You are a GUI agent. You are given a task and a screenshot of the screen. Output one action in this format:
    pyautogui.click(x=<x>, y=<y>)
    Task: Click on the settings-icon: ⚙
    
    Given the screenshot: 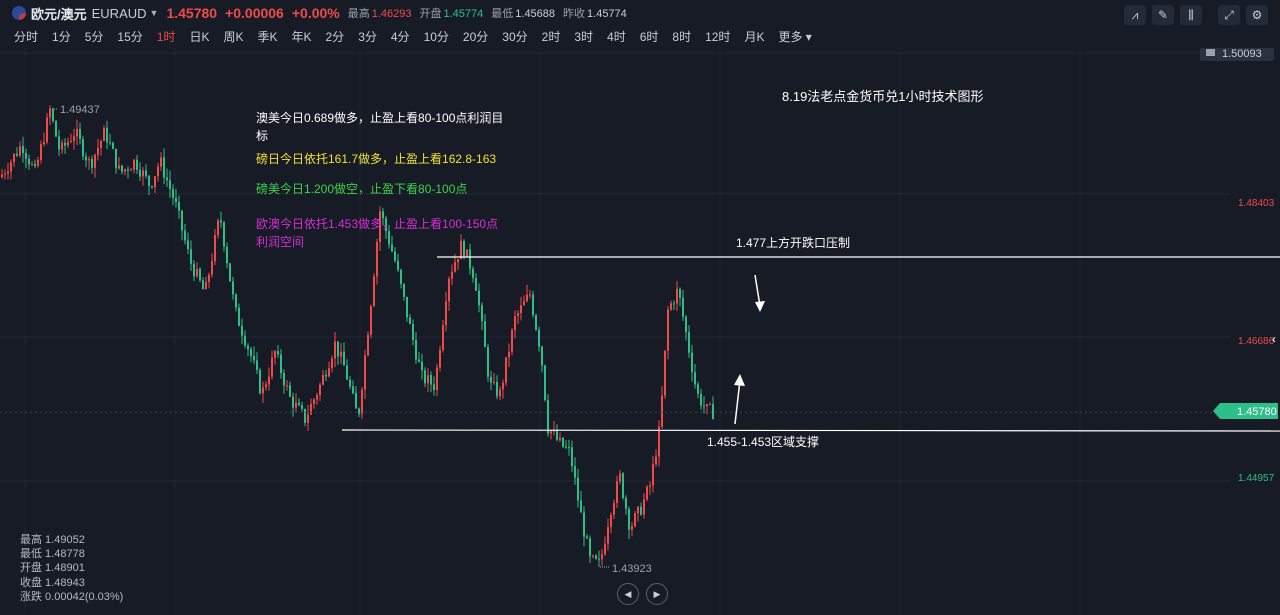 What is the action you would take?
    pyautogui.click(x=1257, y=15)
    